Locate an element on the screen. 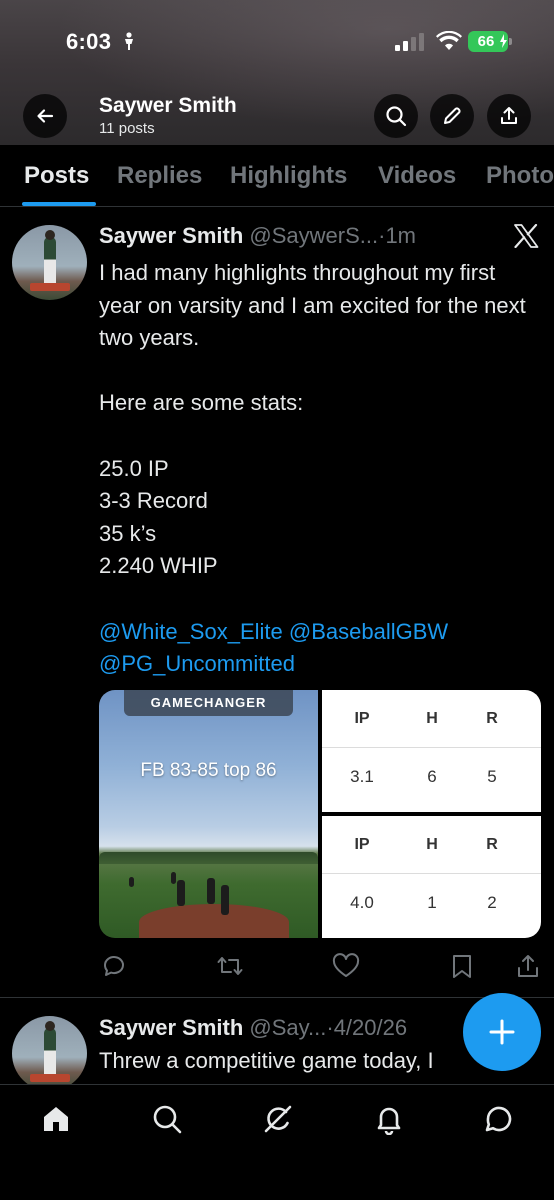 Image resolution: width=554 pixels, height=1200 pixels. stats-image-1: IP H R 3.1 6 5 is located at coordinates (431, 751).